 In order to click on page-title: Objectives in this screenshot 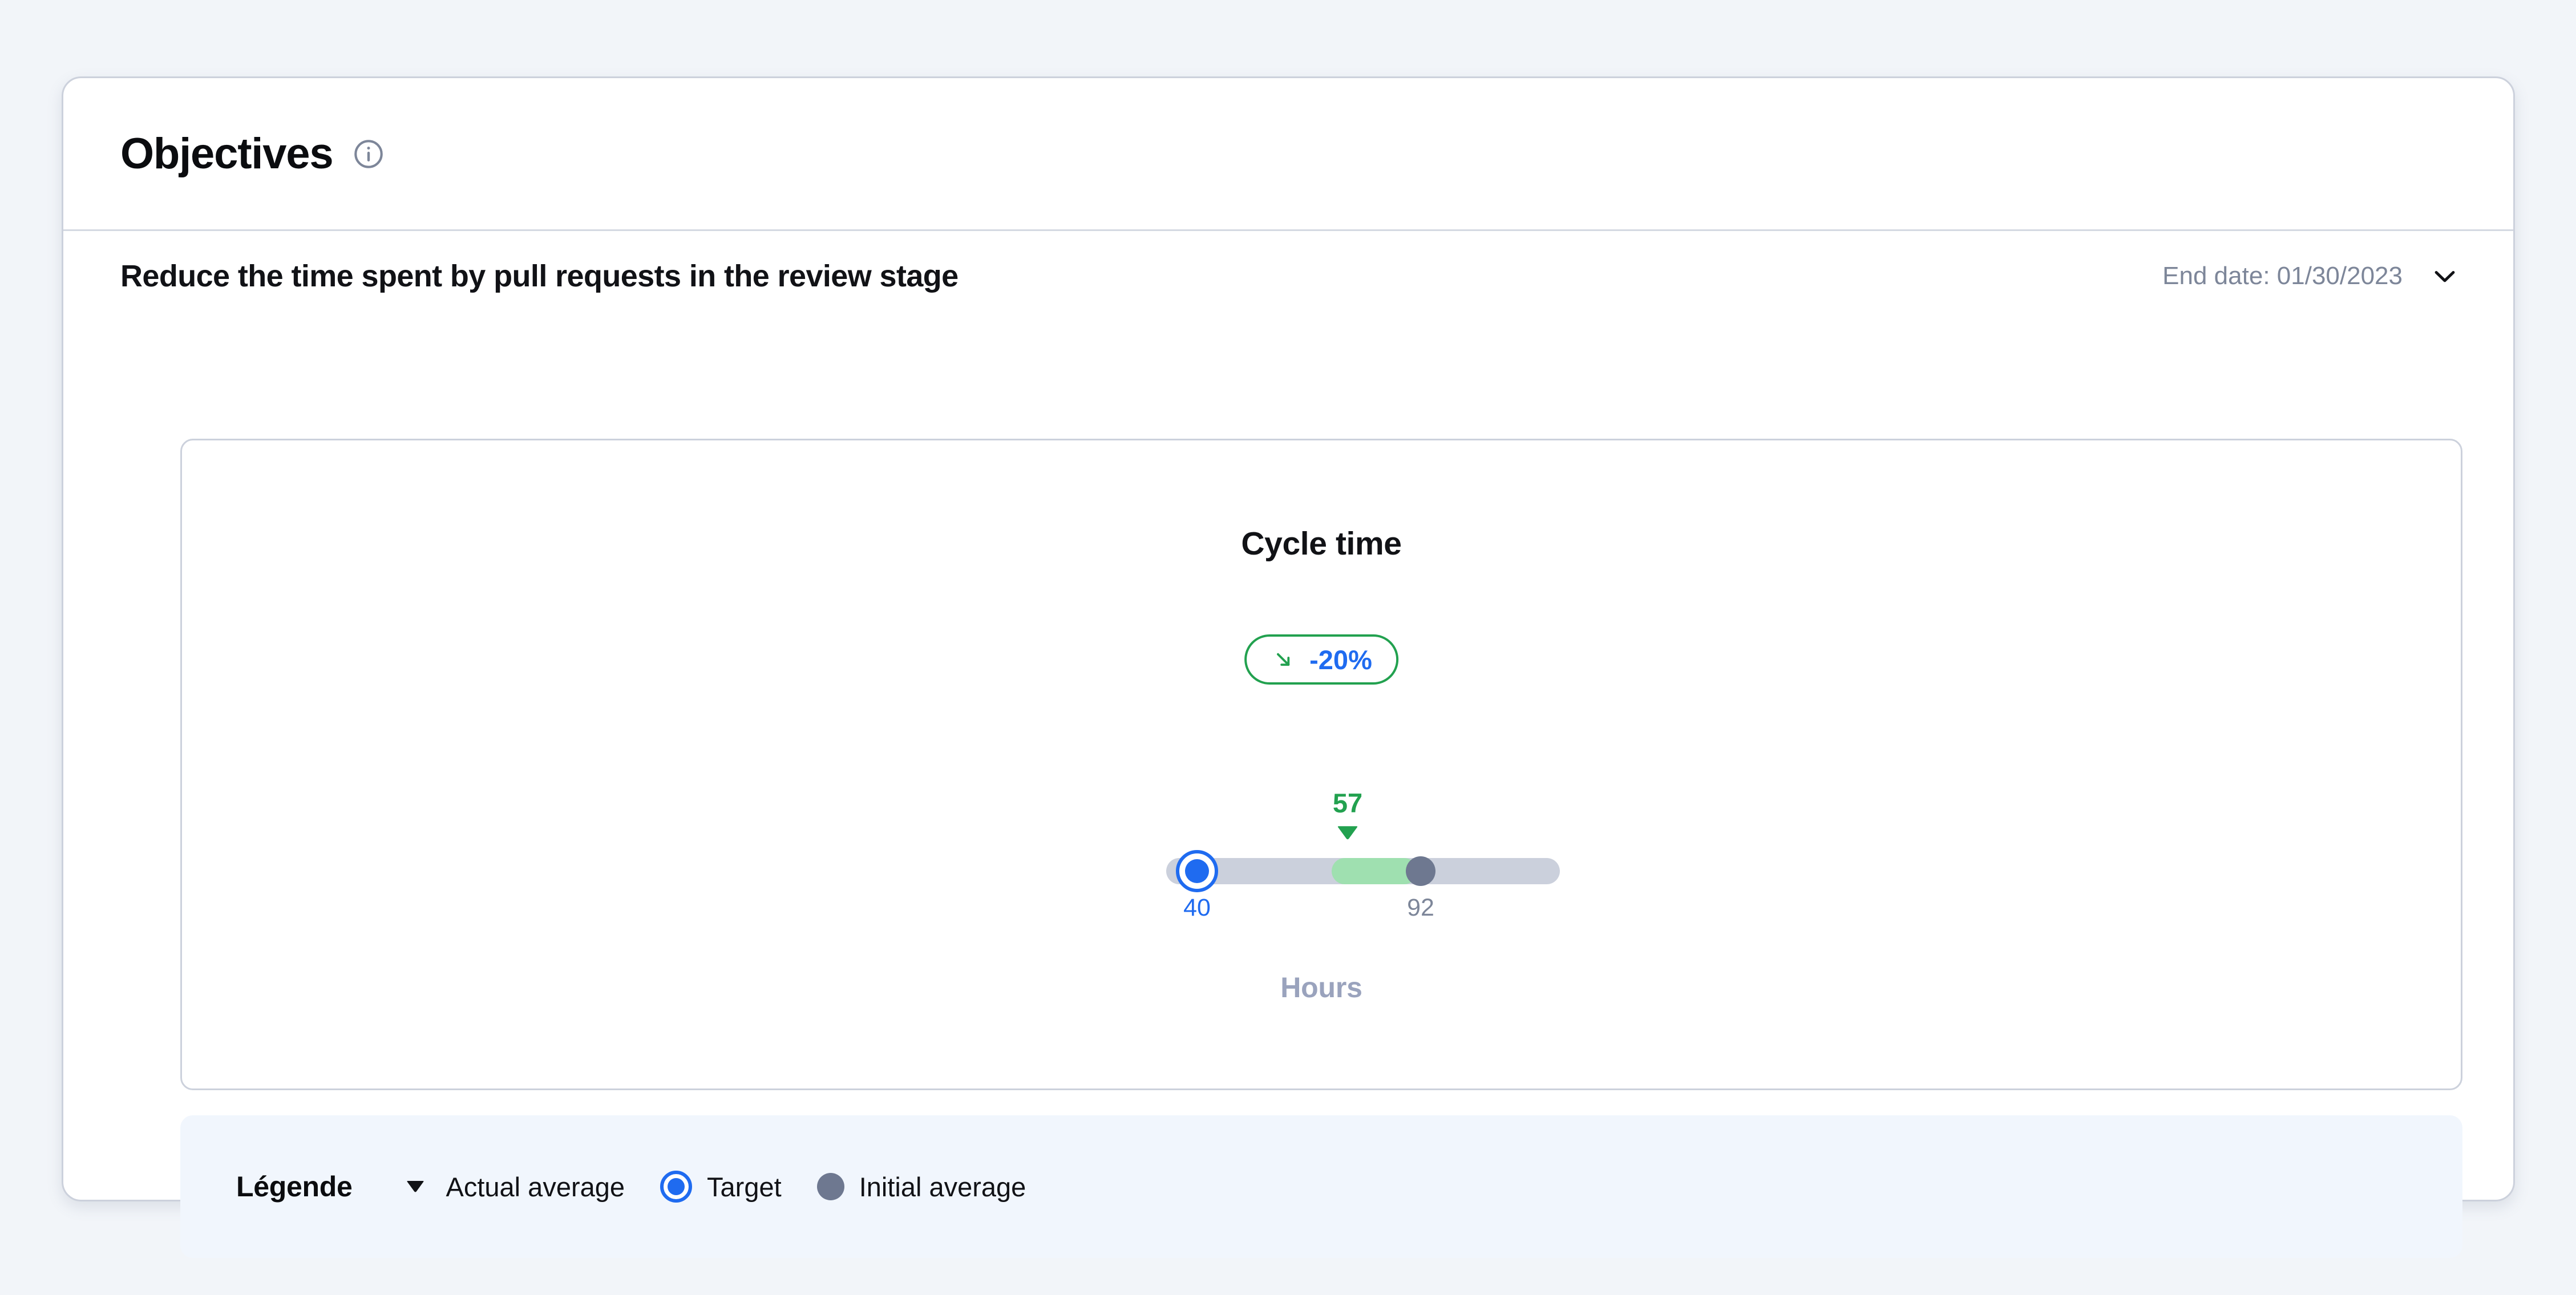, I will do `click(227, 153)`.